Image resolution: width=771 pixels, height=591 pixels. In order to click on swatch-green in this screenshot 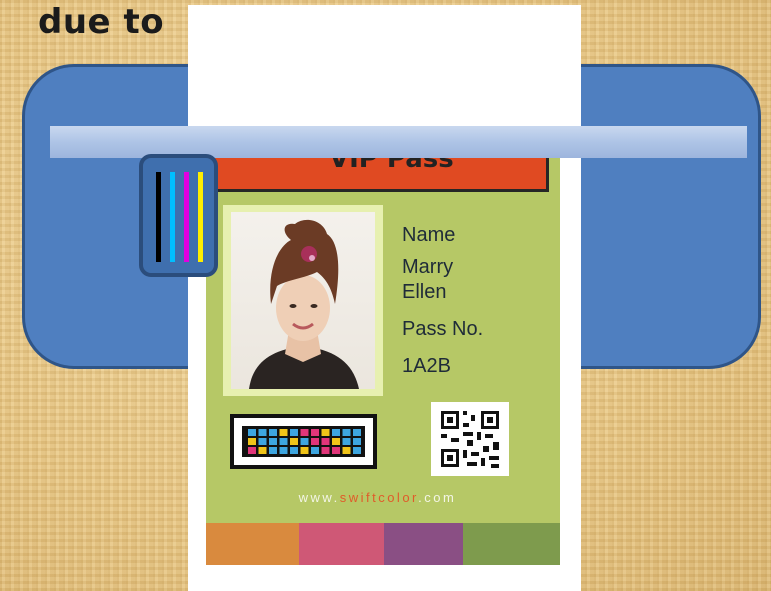, I will do `click(511, 544)`.